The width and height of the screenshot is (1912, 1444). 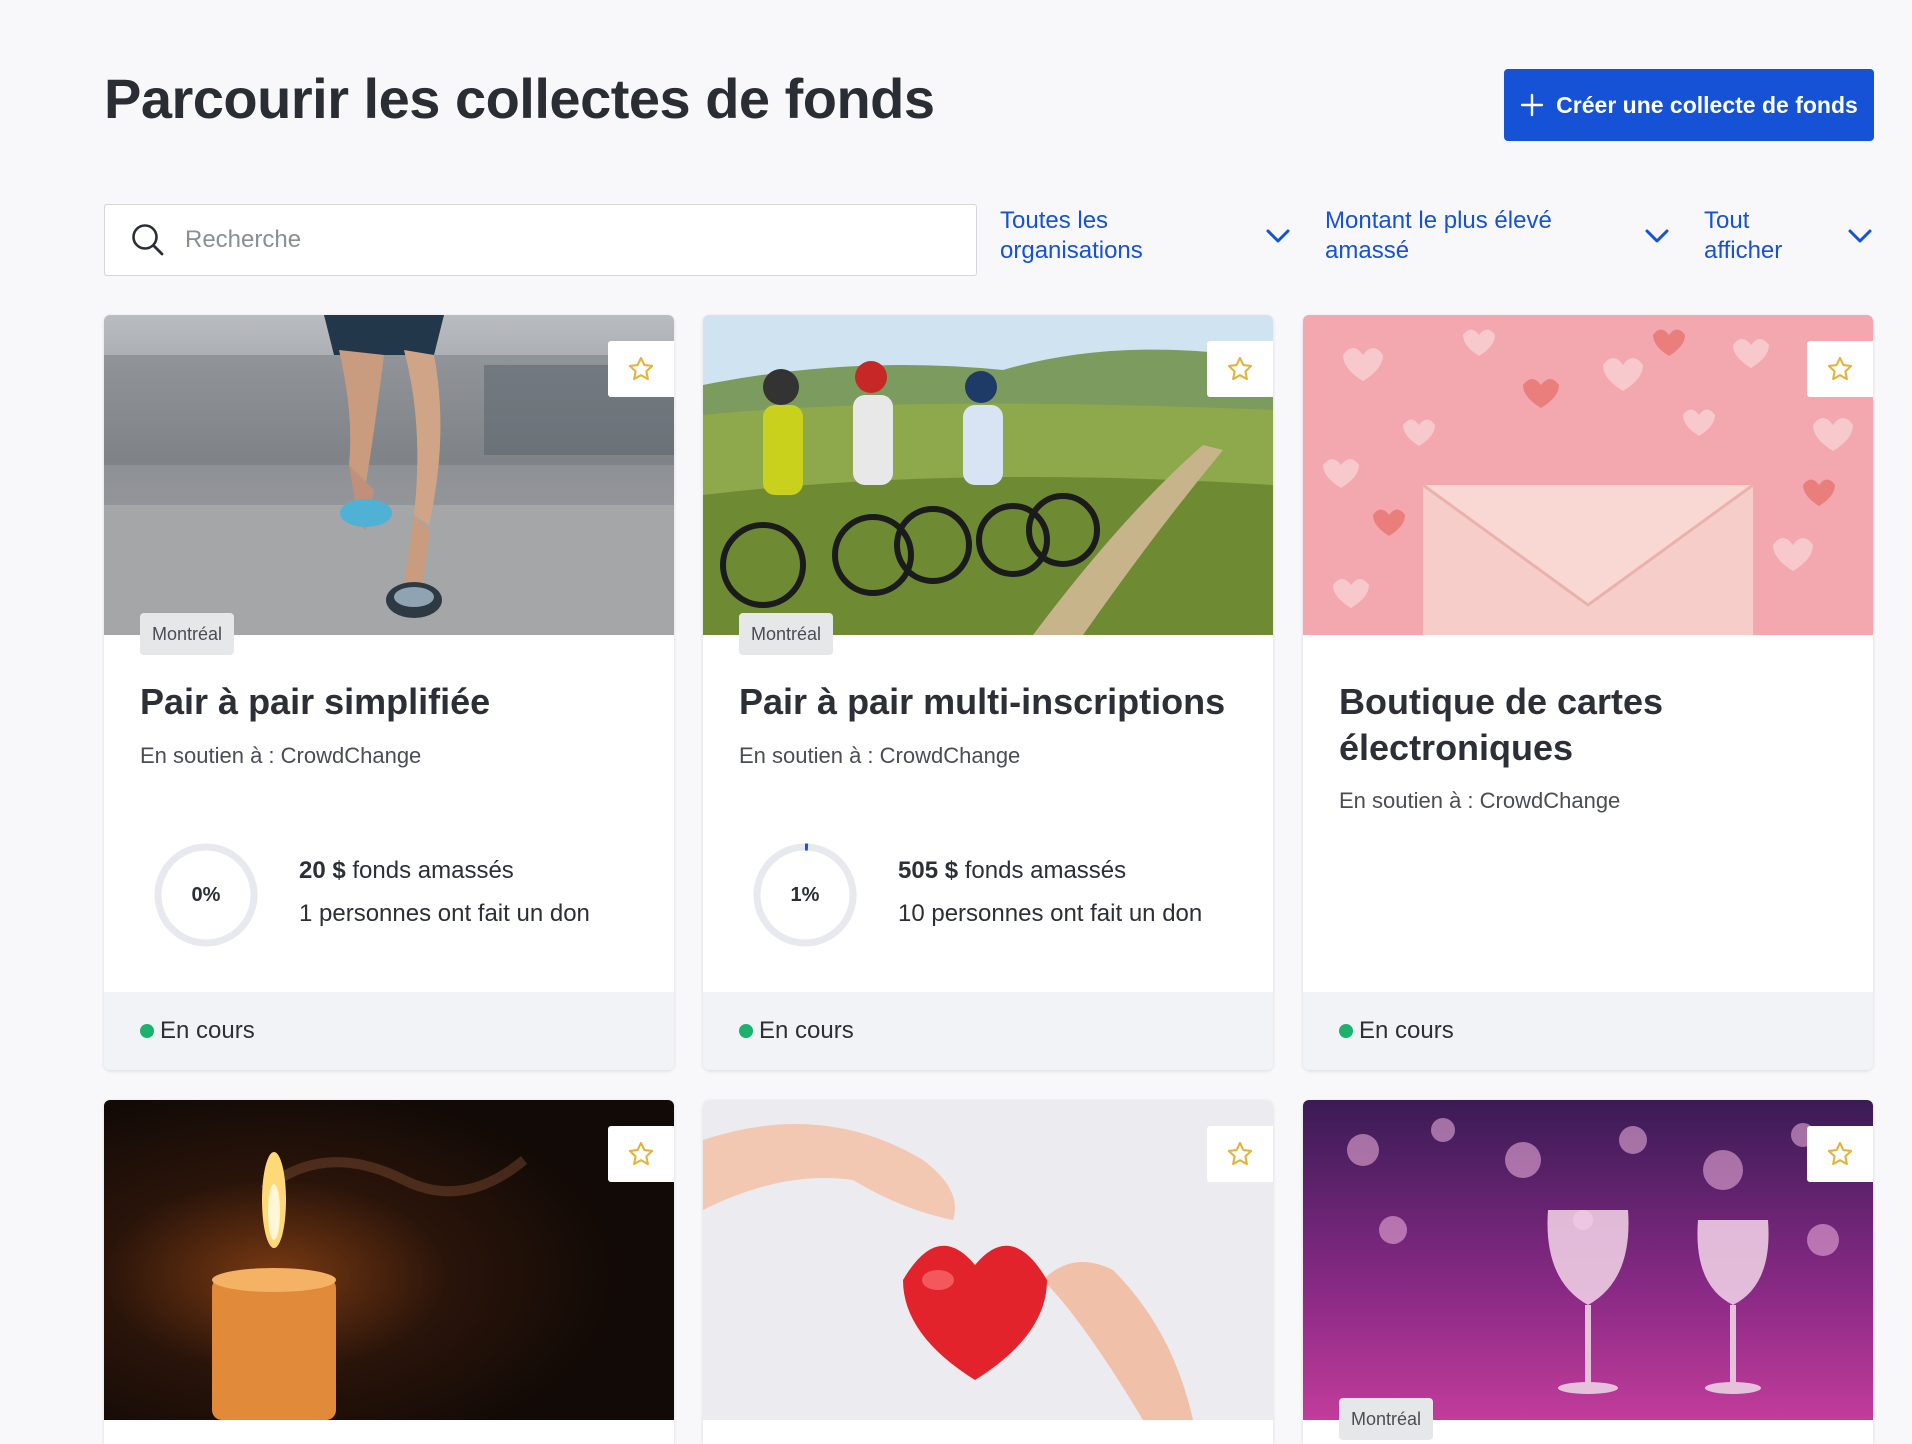 I want to click on amount-raised: 505 $ fonds amassés, so click(x=1012, y=871).